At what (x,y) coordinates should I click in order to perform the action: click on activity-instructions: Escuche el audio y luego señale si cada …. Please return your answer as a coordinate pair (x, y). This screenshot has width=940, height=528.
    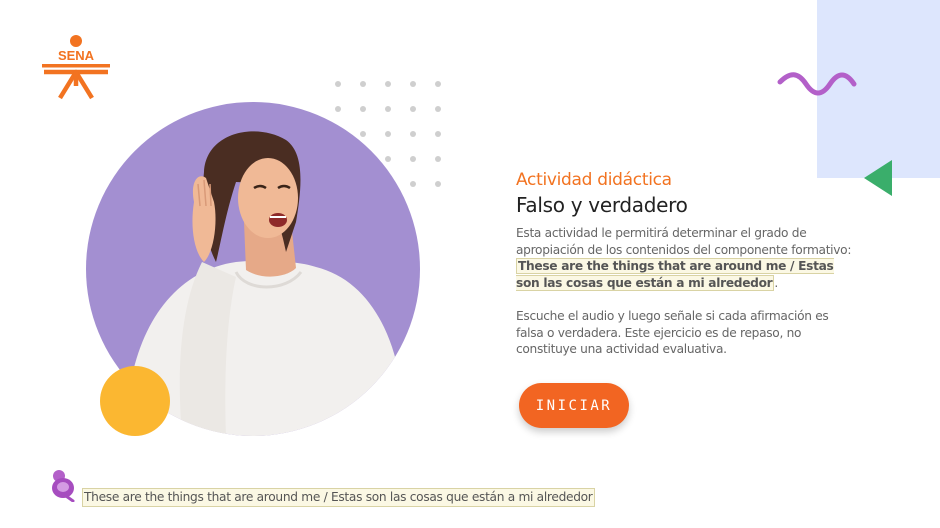
    Looking at the image, I should click on (672, 332).